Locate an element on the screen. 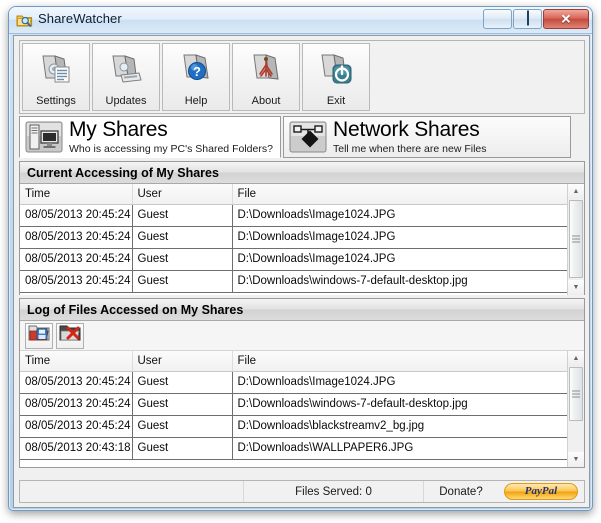 Image resolution: width=601 pixels, height=523 pixels. close-icon: ✕ is located at coordinates (566, 19).